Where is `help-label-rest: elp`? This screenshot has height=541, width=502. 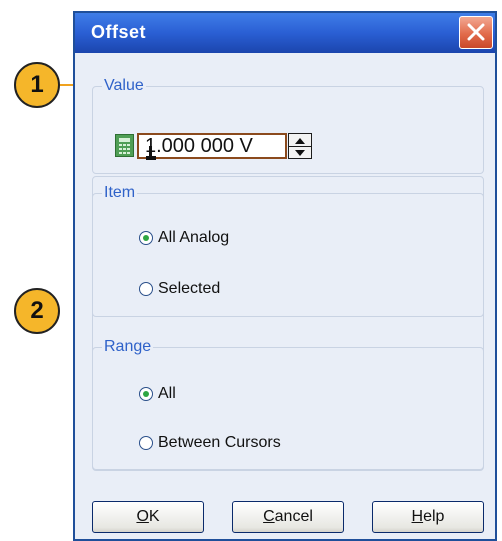
help-label-rest: elp is located at coordinates (434, 516).